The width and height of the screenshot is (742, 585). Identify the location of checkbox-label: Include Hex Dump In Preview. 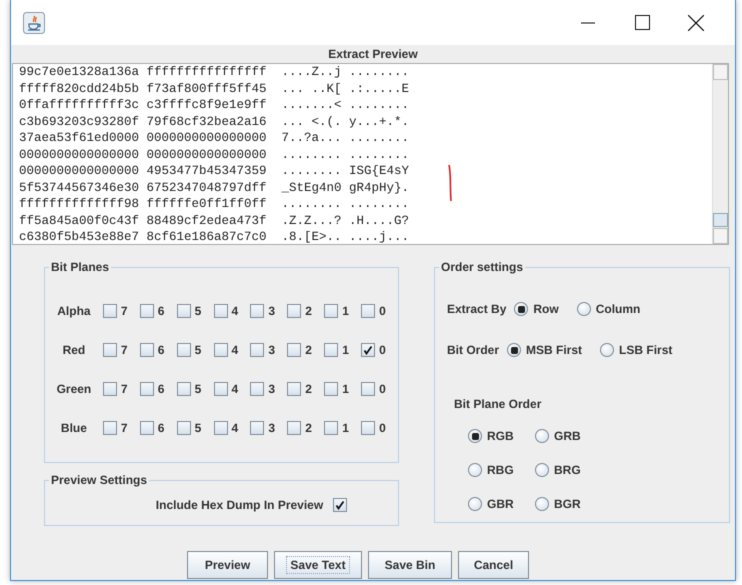
(240, 505).